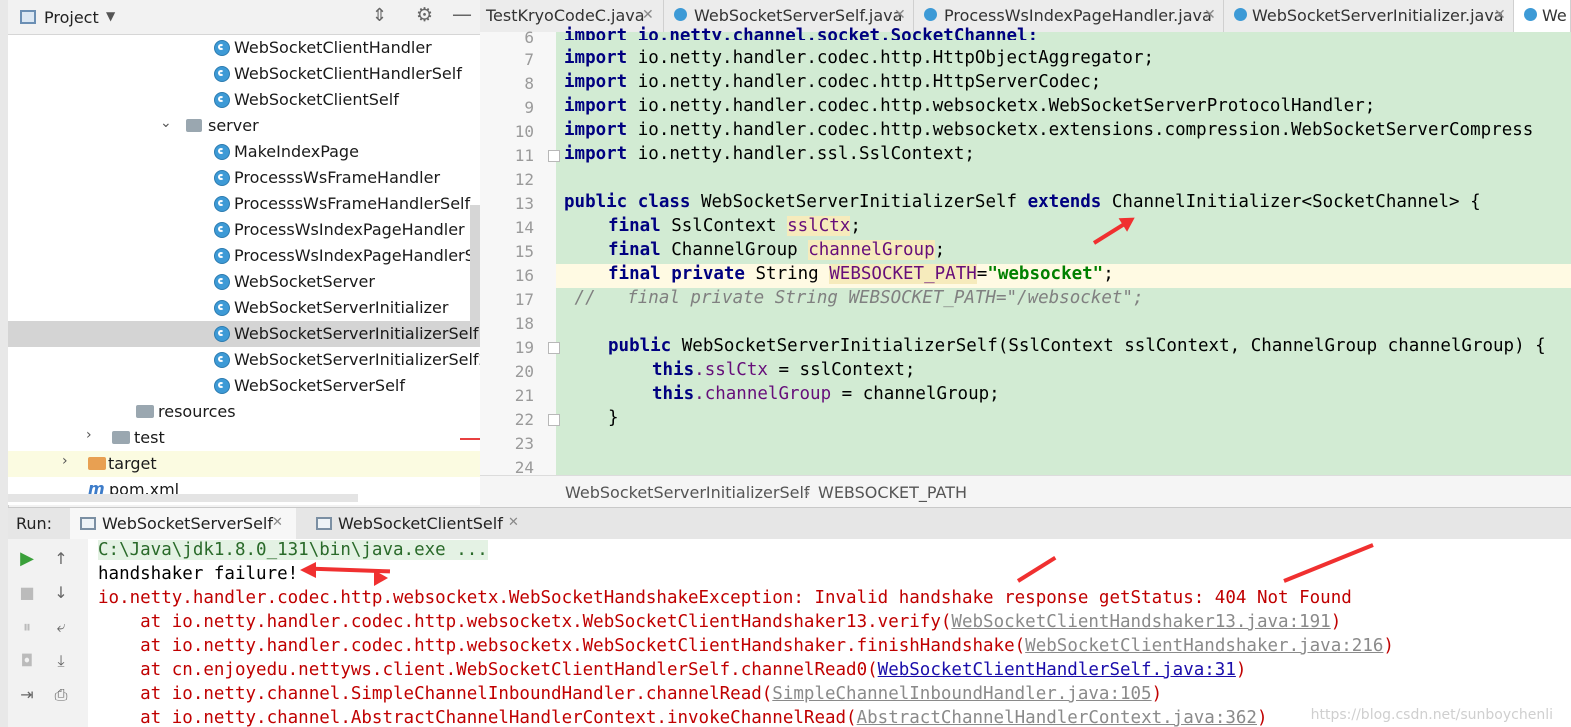  I want to click on line-number: 19, so click(524, 347).